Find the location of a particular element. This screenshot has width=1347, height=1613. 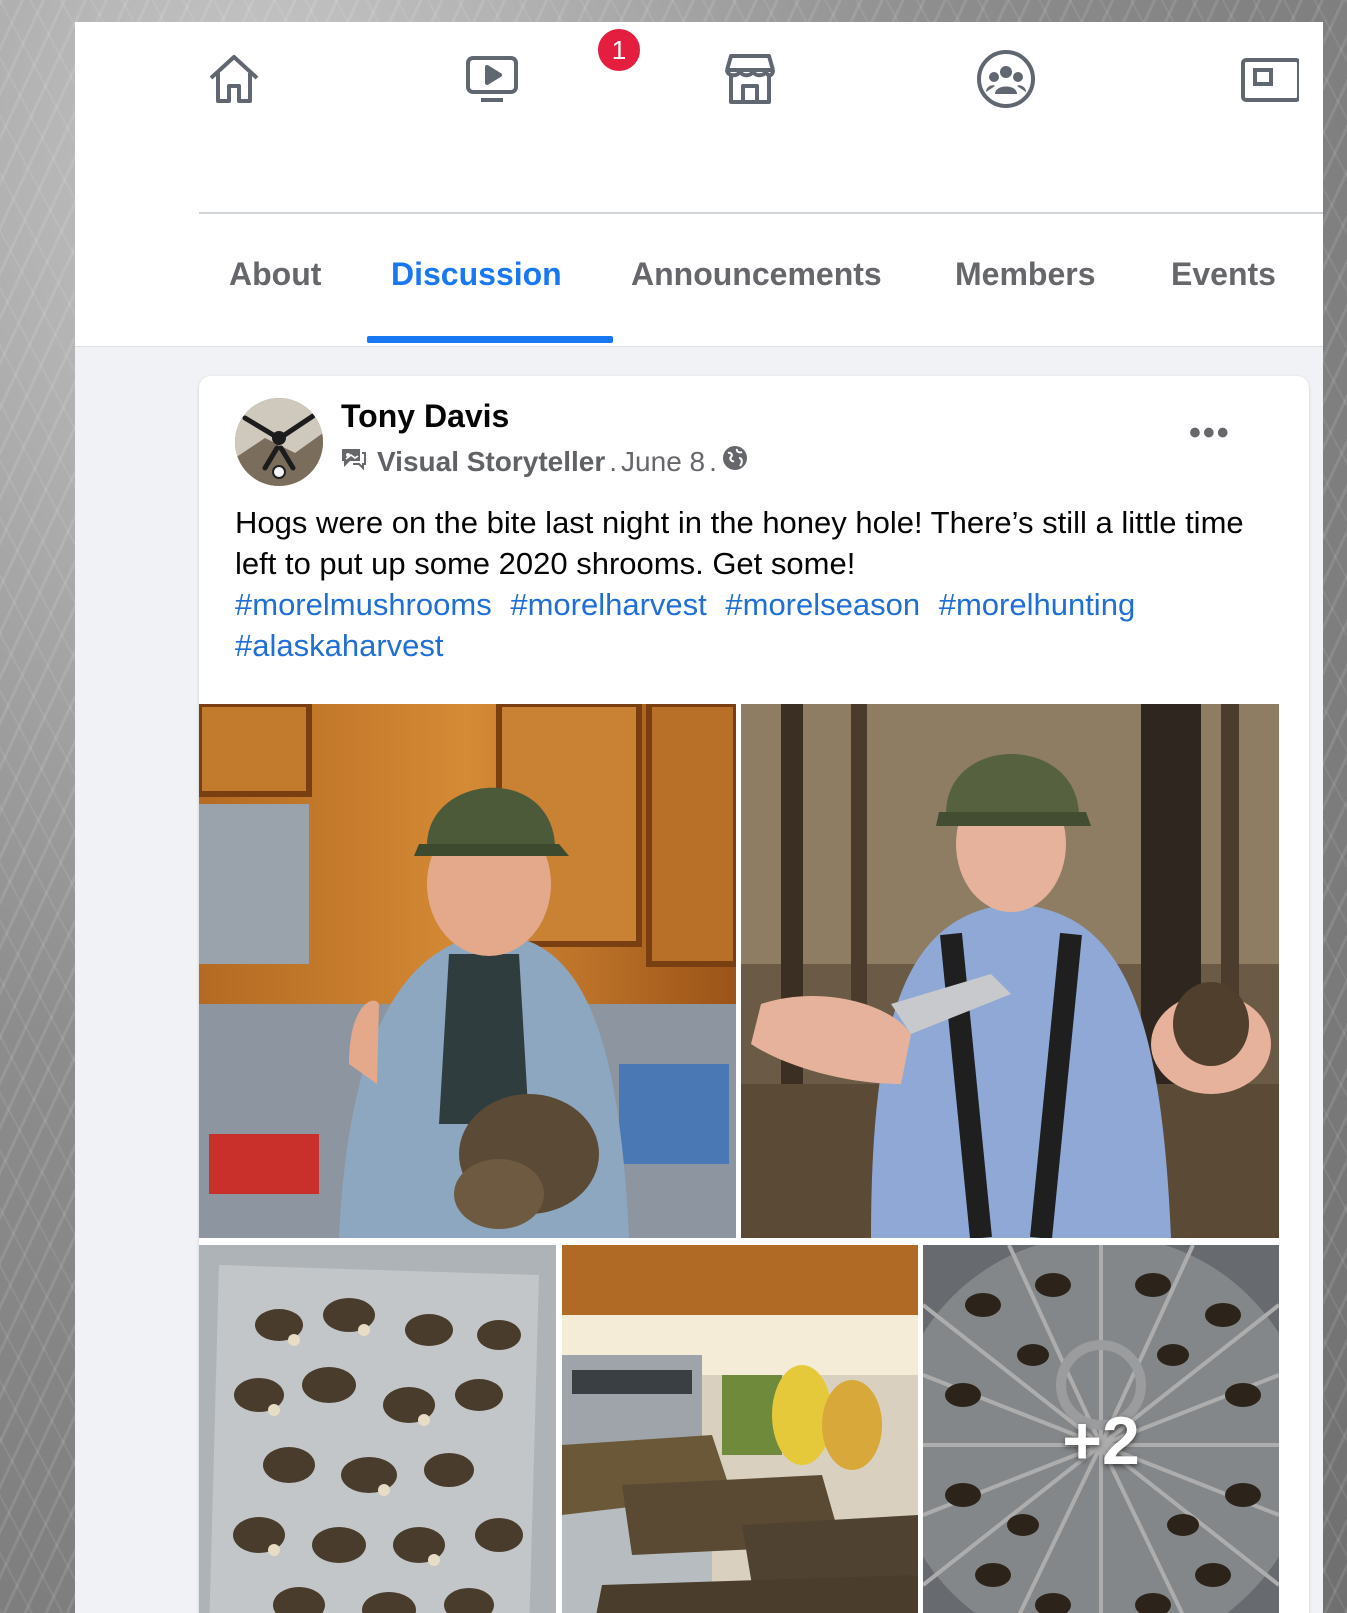

hashtag-link: #morelseason is located at coordinates (822, 604).